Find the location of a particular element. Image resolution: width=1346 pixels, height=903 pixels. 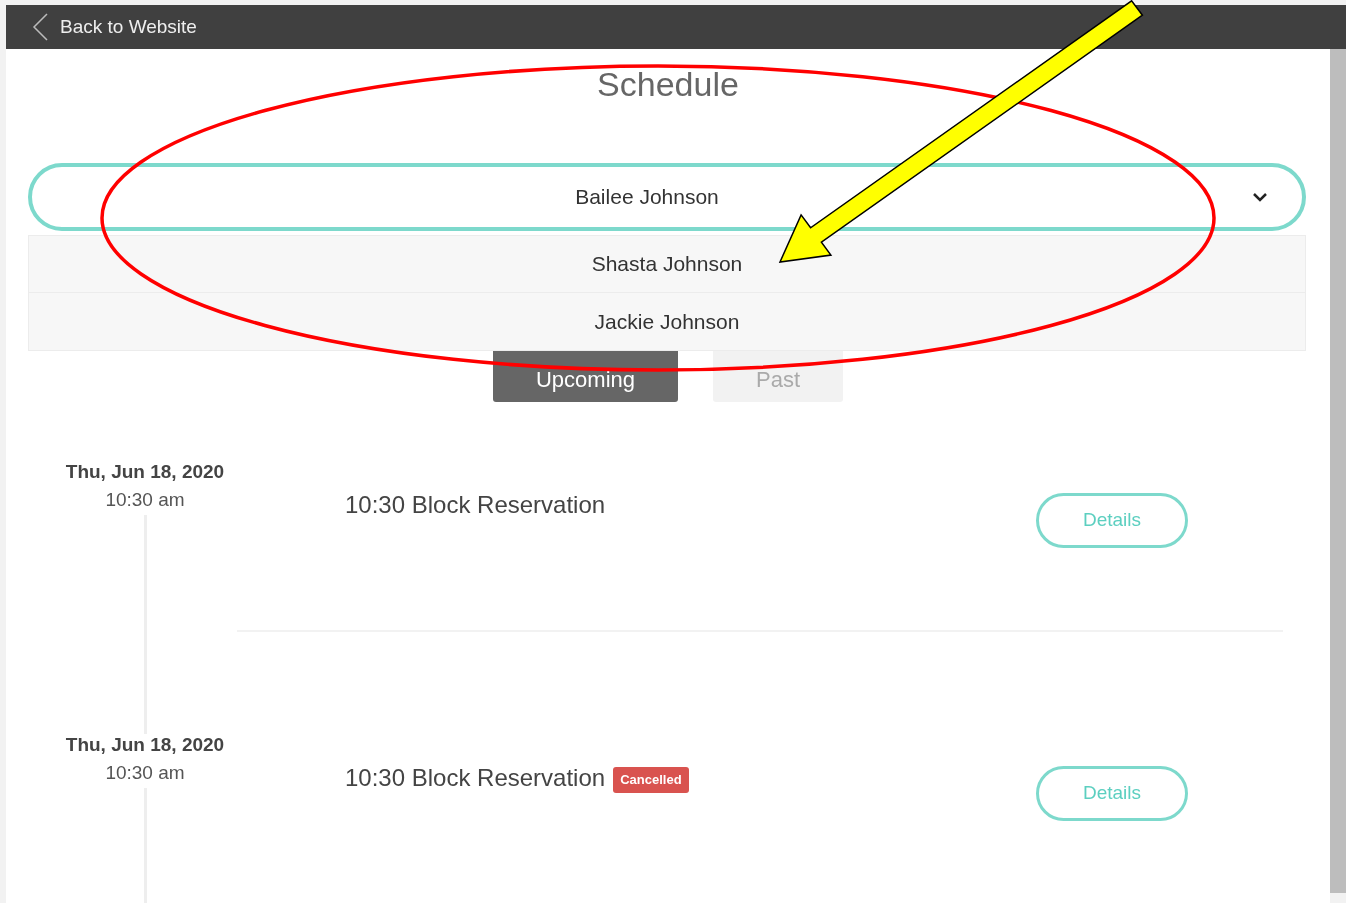

tab: Upcoming is located at coordinates (585, 376).